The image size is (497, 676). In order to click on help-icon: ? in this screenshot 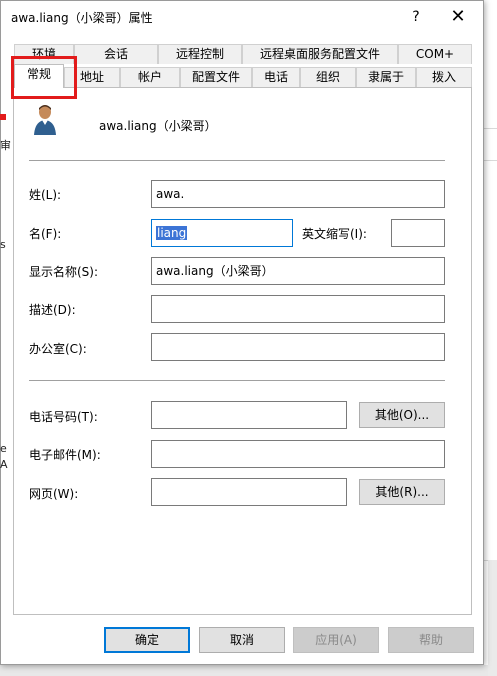, I will do `click(416, 17)`.